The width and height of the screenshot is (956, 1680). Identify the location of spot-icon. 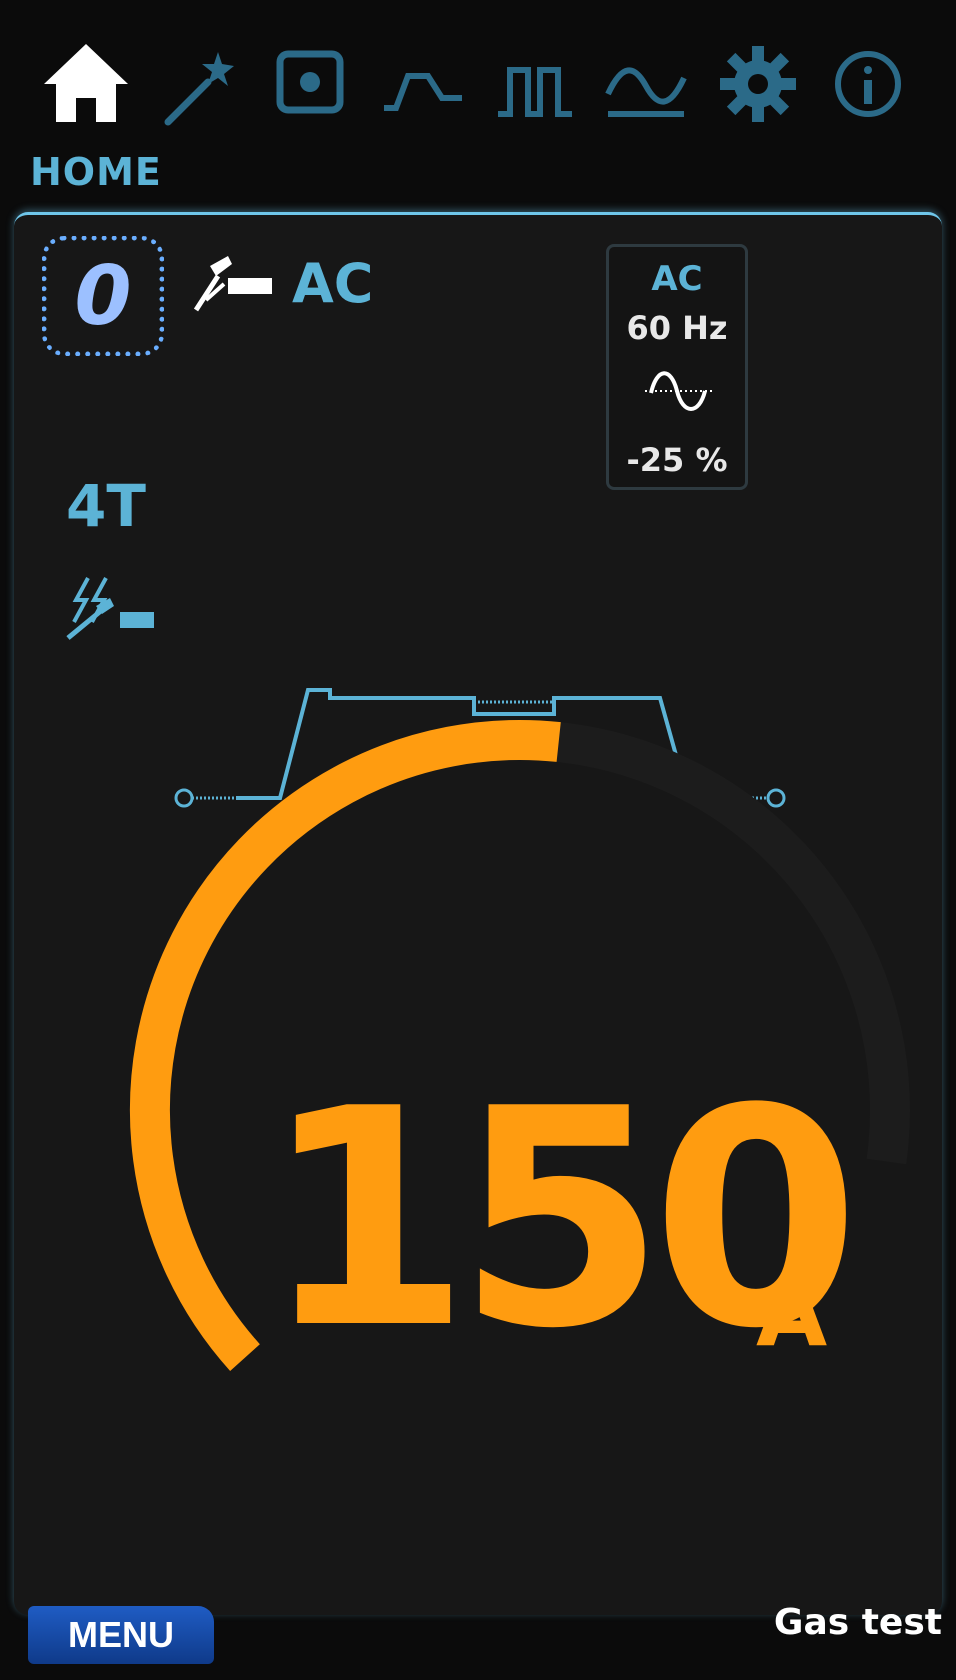
(312, 84).